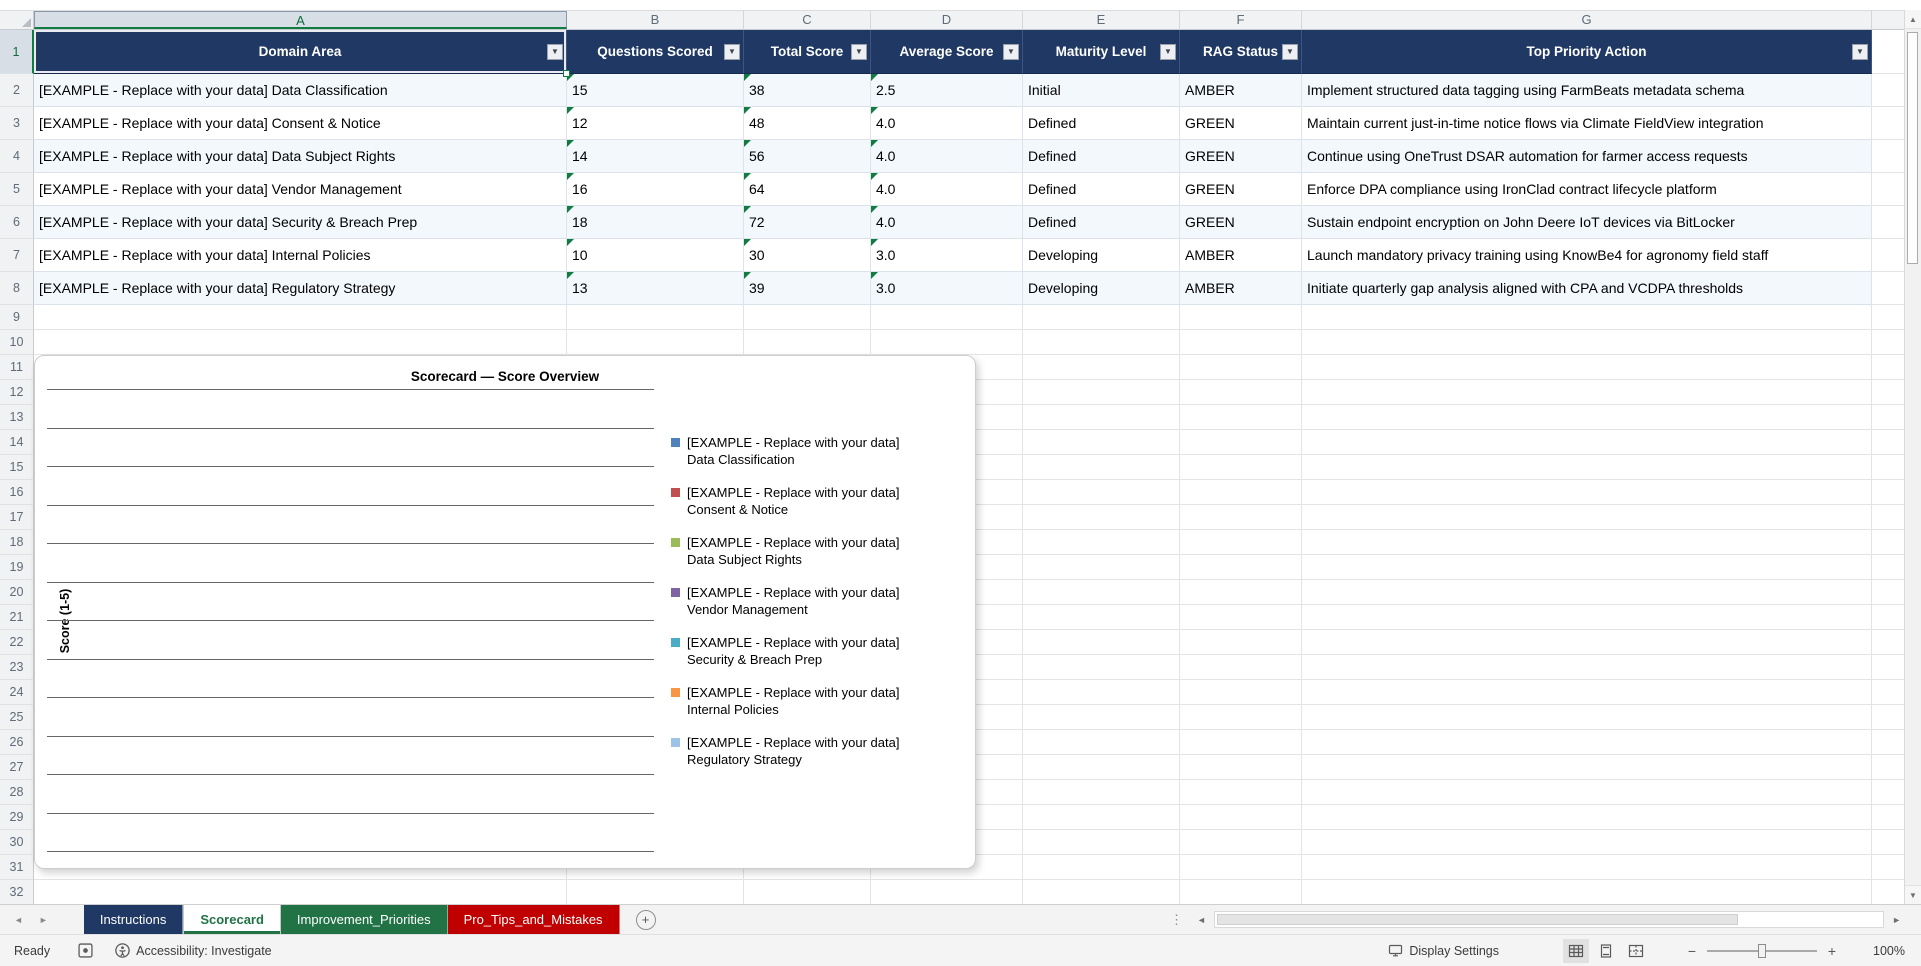 This screenshot has width=1921, height=966. What do you see at coordinates (1912, 457) in the screenshot?
I see `vertical-scrollbar: ▲ ▼` at bounding box center [1912, 457].